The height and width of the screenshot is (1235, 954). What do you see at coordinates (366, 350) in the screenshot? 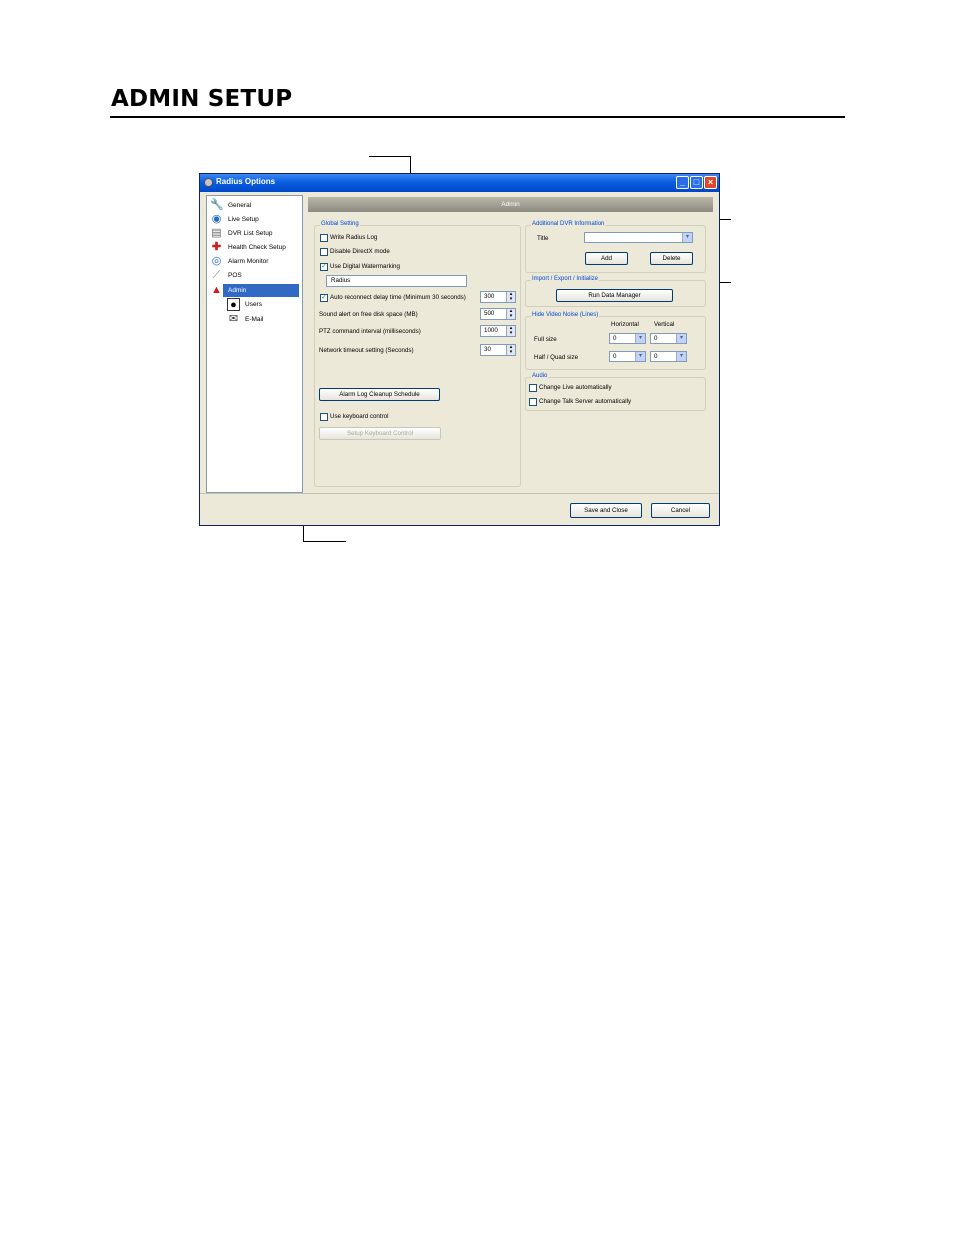
I see `network-label: Network timeout setting (Seconds)` at bounding box center [366, 350].